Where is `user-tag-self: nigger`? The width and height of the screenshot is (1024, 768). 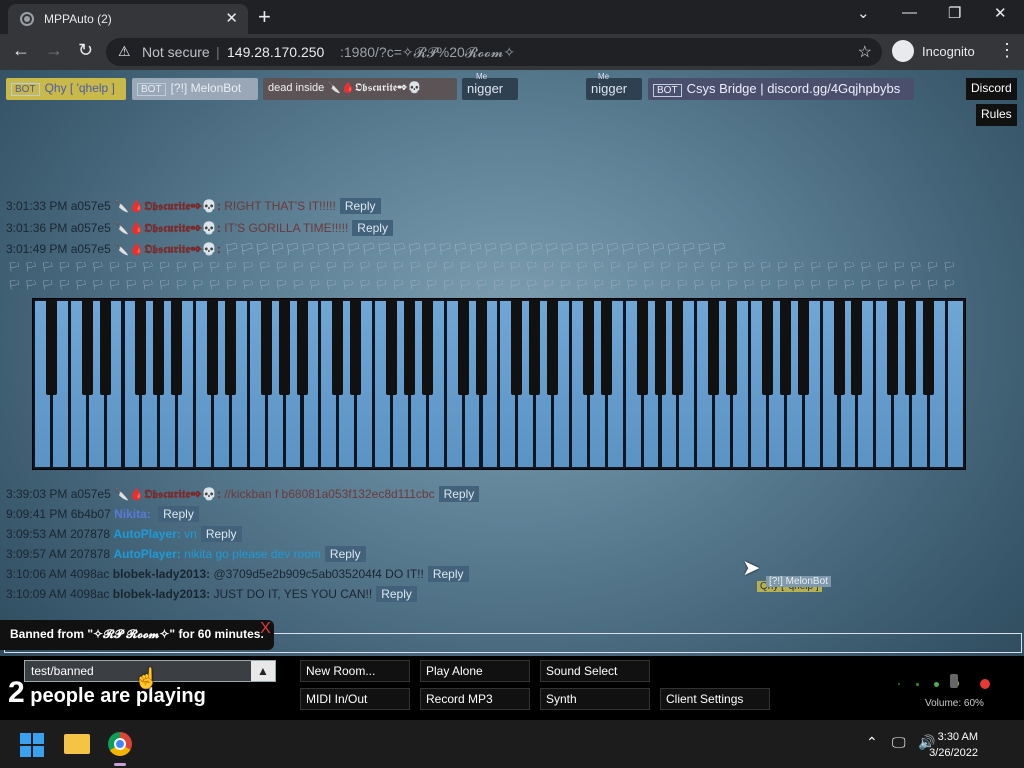
user-tag-self: nigger is located at coordinates (490, 89).